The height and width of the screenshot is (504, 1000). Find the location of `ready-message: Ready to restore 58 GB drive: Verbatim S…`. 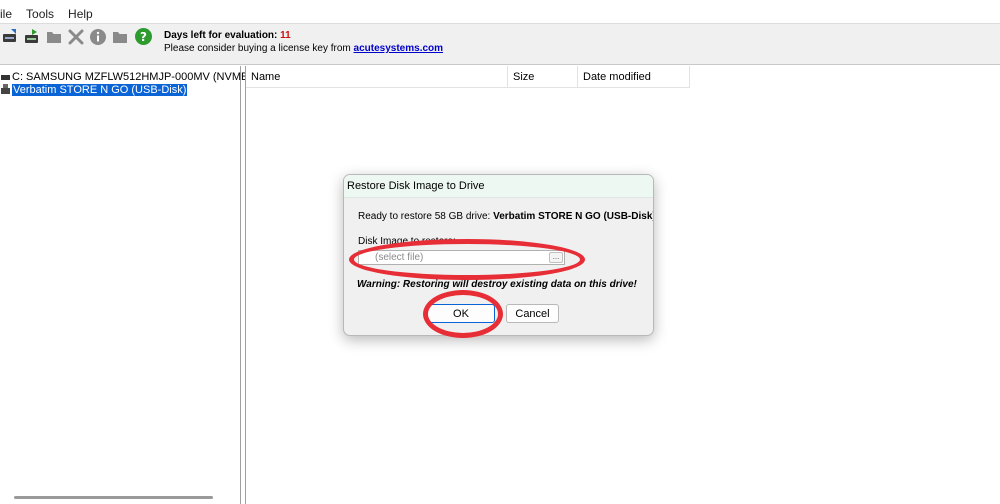

ready-message: Ready to restore 58 GB drive: Verbatim S… is located at coordinates (506, 216).